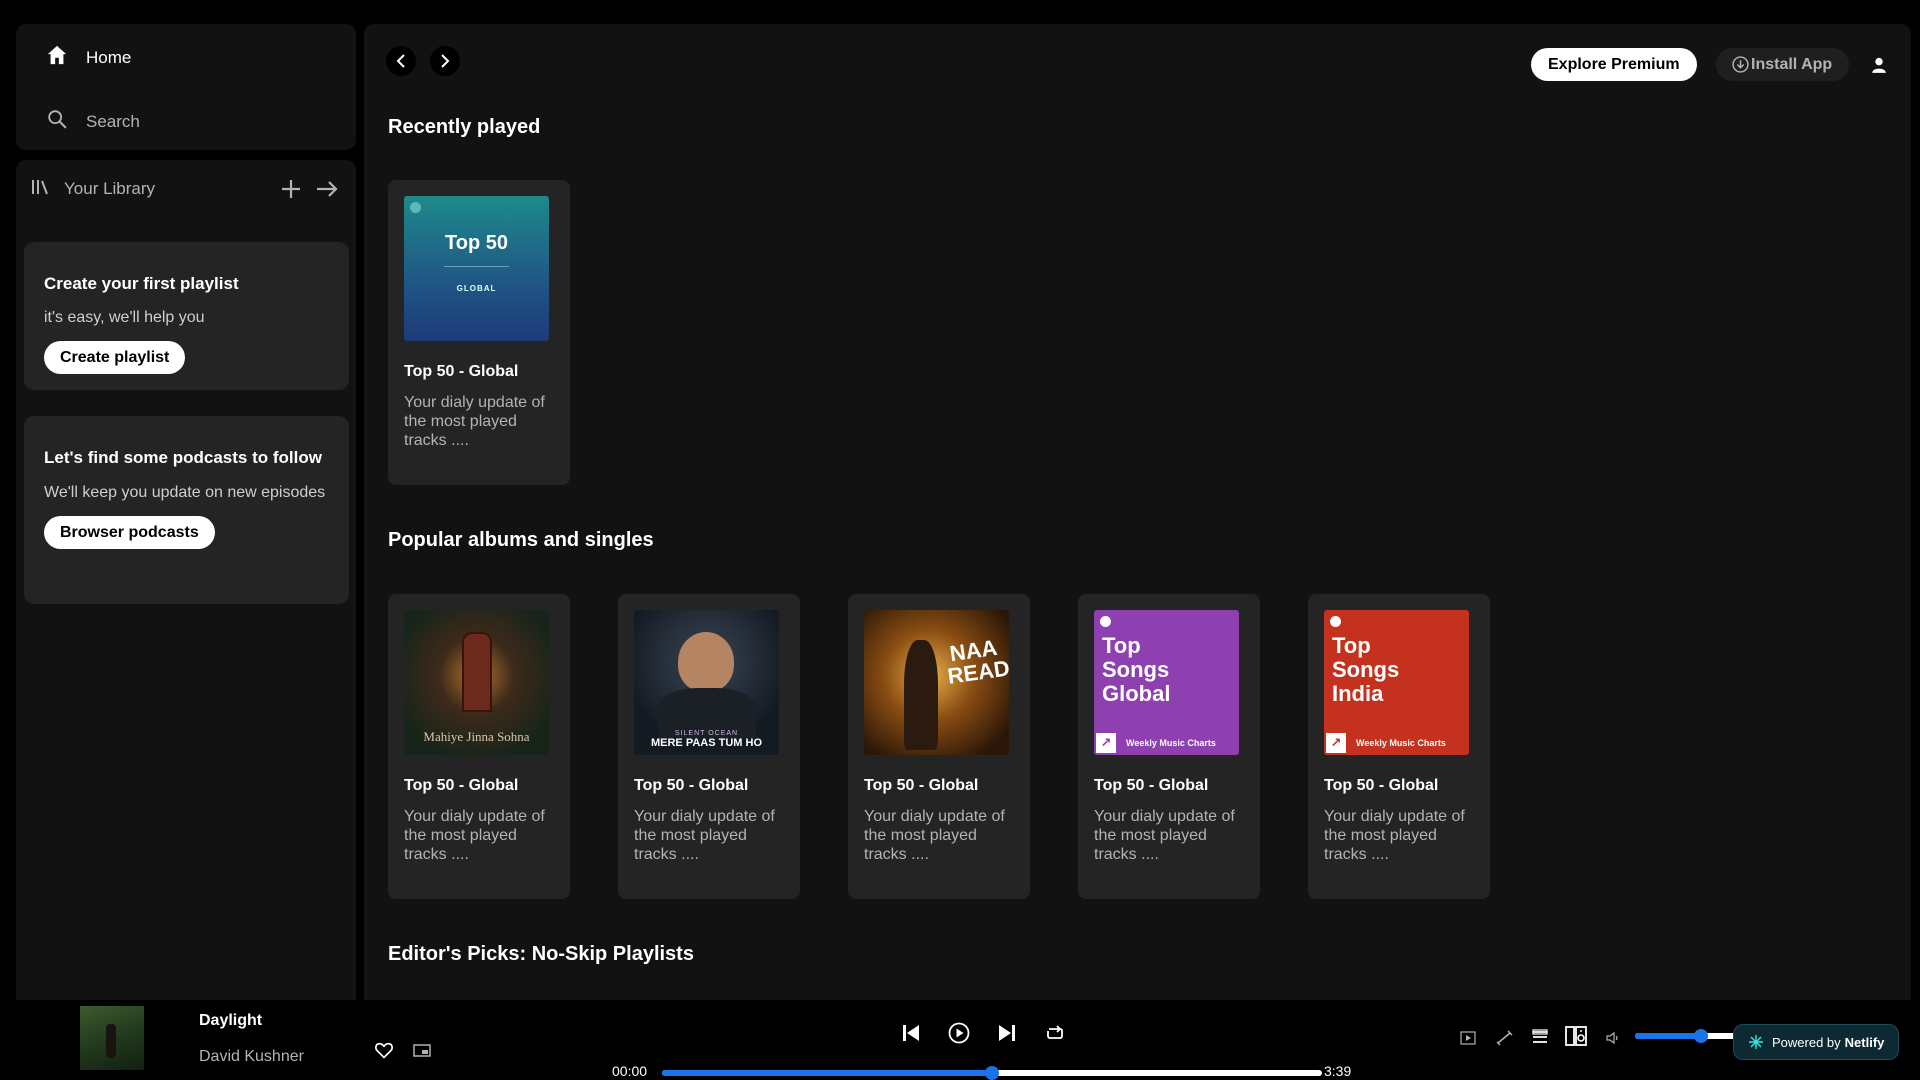 The image size is (1920, 1080). I want to click on player-bar: Daylight David Kushner, so click(960, 1040).